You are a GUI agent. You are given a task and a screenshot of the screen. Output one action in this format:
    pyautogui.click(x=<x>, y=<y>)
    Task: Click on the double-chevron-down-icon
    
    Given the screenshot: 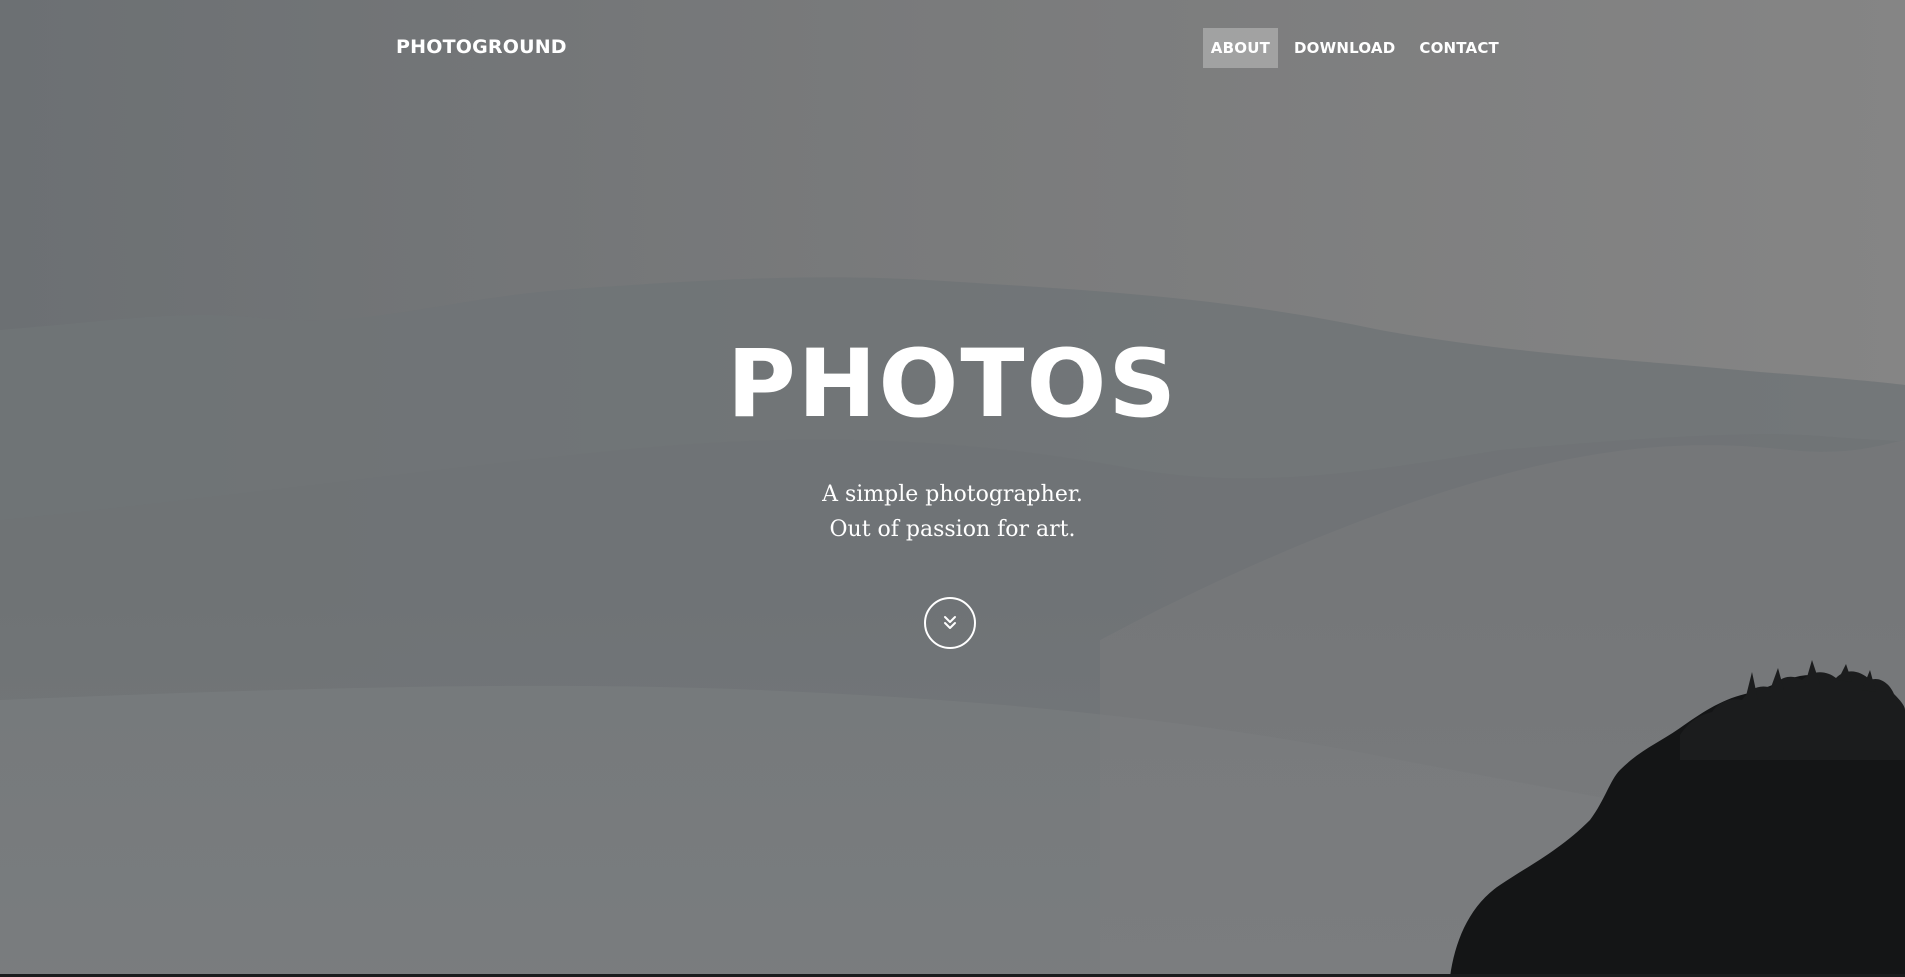 What is the action you would take?
    pyautogui.click(x=950, y=622)
    